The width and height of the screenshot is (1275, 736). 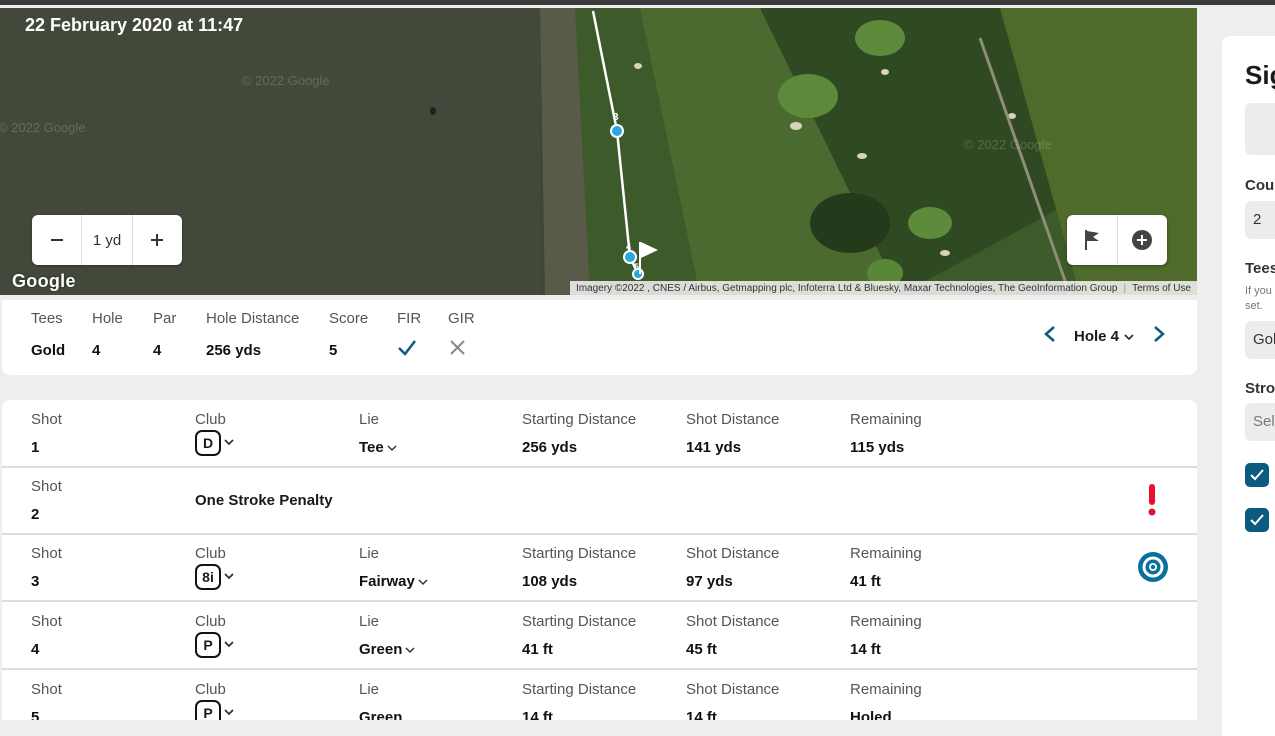 I want to click on lie-value: Tee, so click(x=371, y=447).